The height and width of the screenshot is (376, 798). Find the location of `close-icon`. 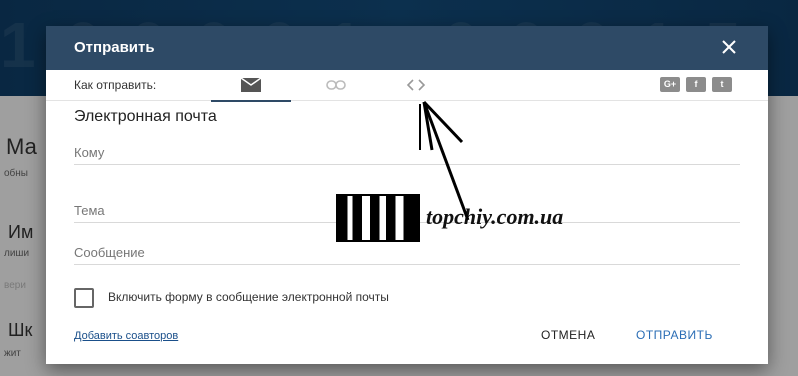

close-icon is located at coordinates (729, 47).